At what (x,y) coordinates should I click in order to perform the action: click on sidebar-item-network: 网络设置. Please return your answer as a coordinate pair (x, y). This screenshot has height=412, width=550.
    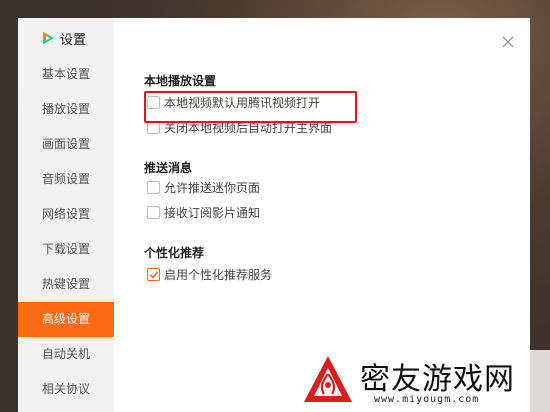
    Looking at the image, I should click on (66, 214).